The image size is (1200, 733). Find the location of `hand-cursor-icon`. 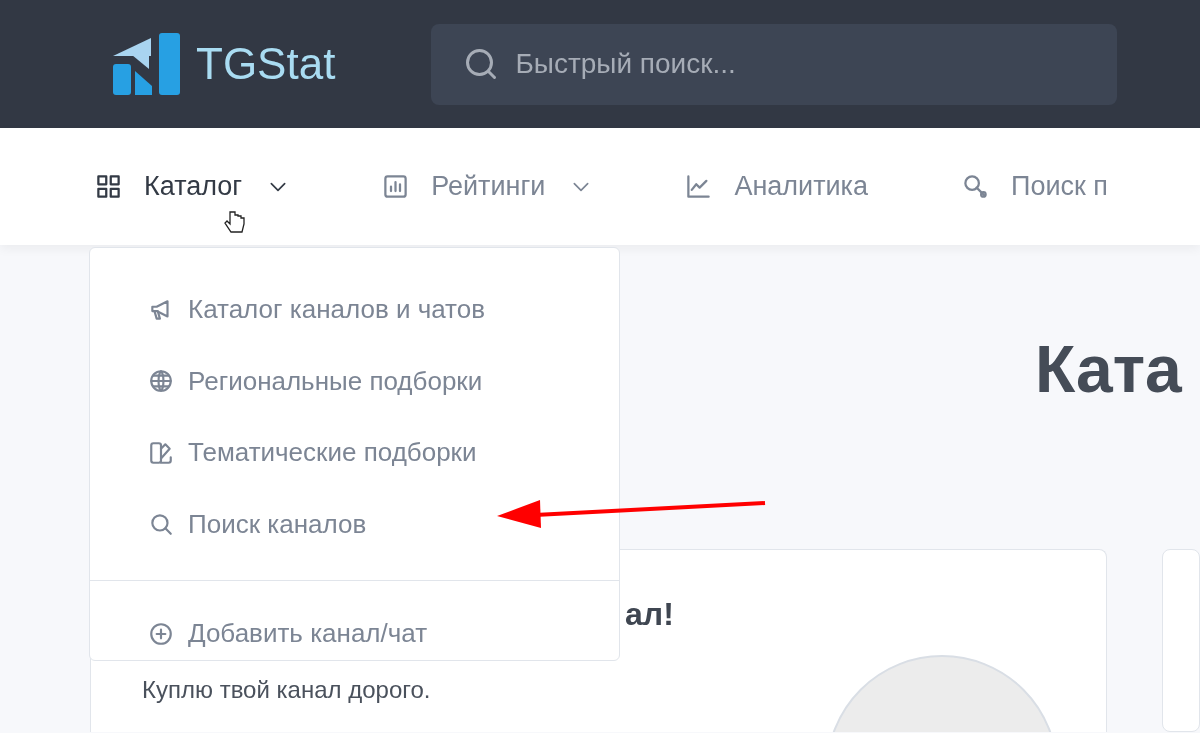

hand-cursor-icon is located at coordinates (235, 222).